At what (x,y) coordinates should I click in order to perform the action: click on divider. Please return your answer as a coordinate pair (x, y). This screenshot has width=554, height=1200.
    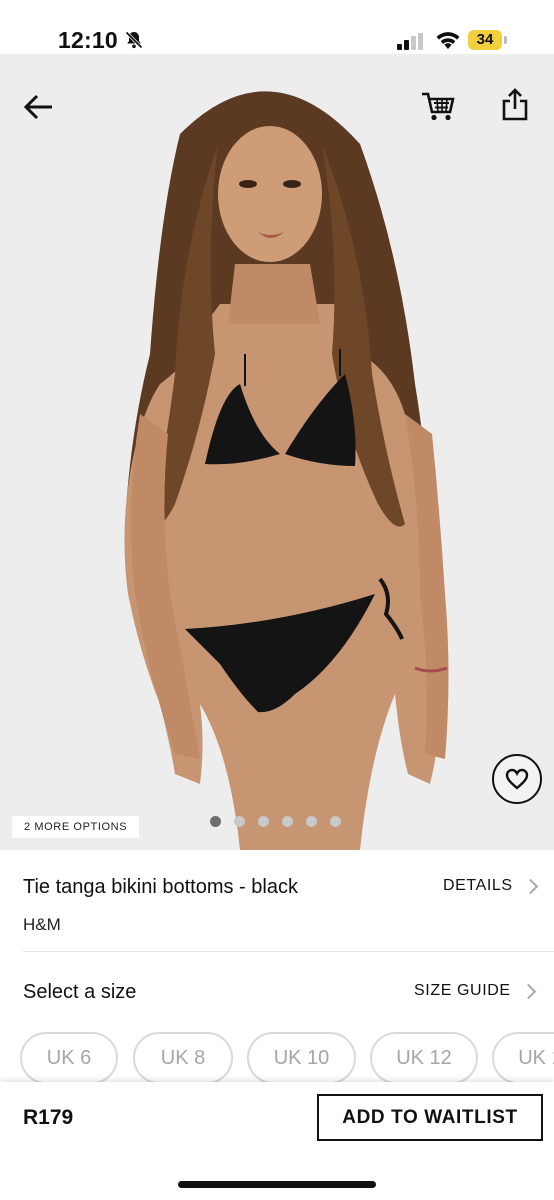
    Looking at the image, I should click on (288, 951).